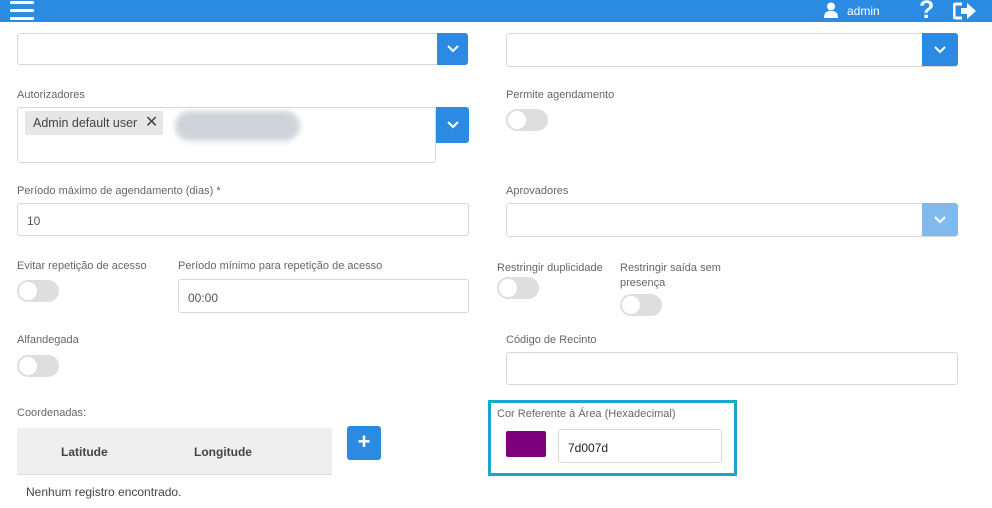 The image size is (992, 508). Describe the element at coordinates (588, 448) in the screenshot. I see `cor-area-value: 7d007d` at that location.